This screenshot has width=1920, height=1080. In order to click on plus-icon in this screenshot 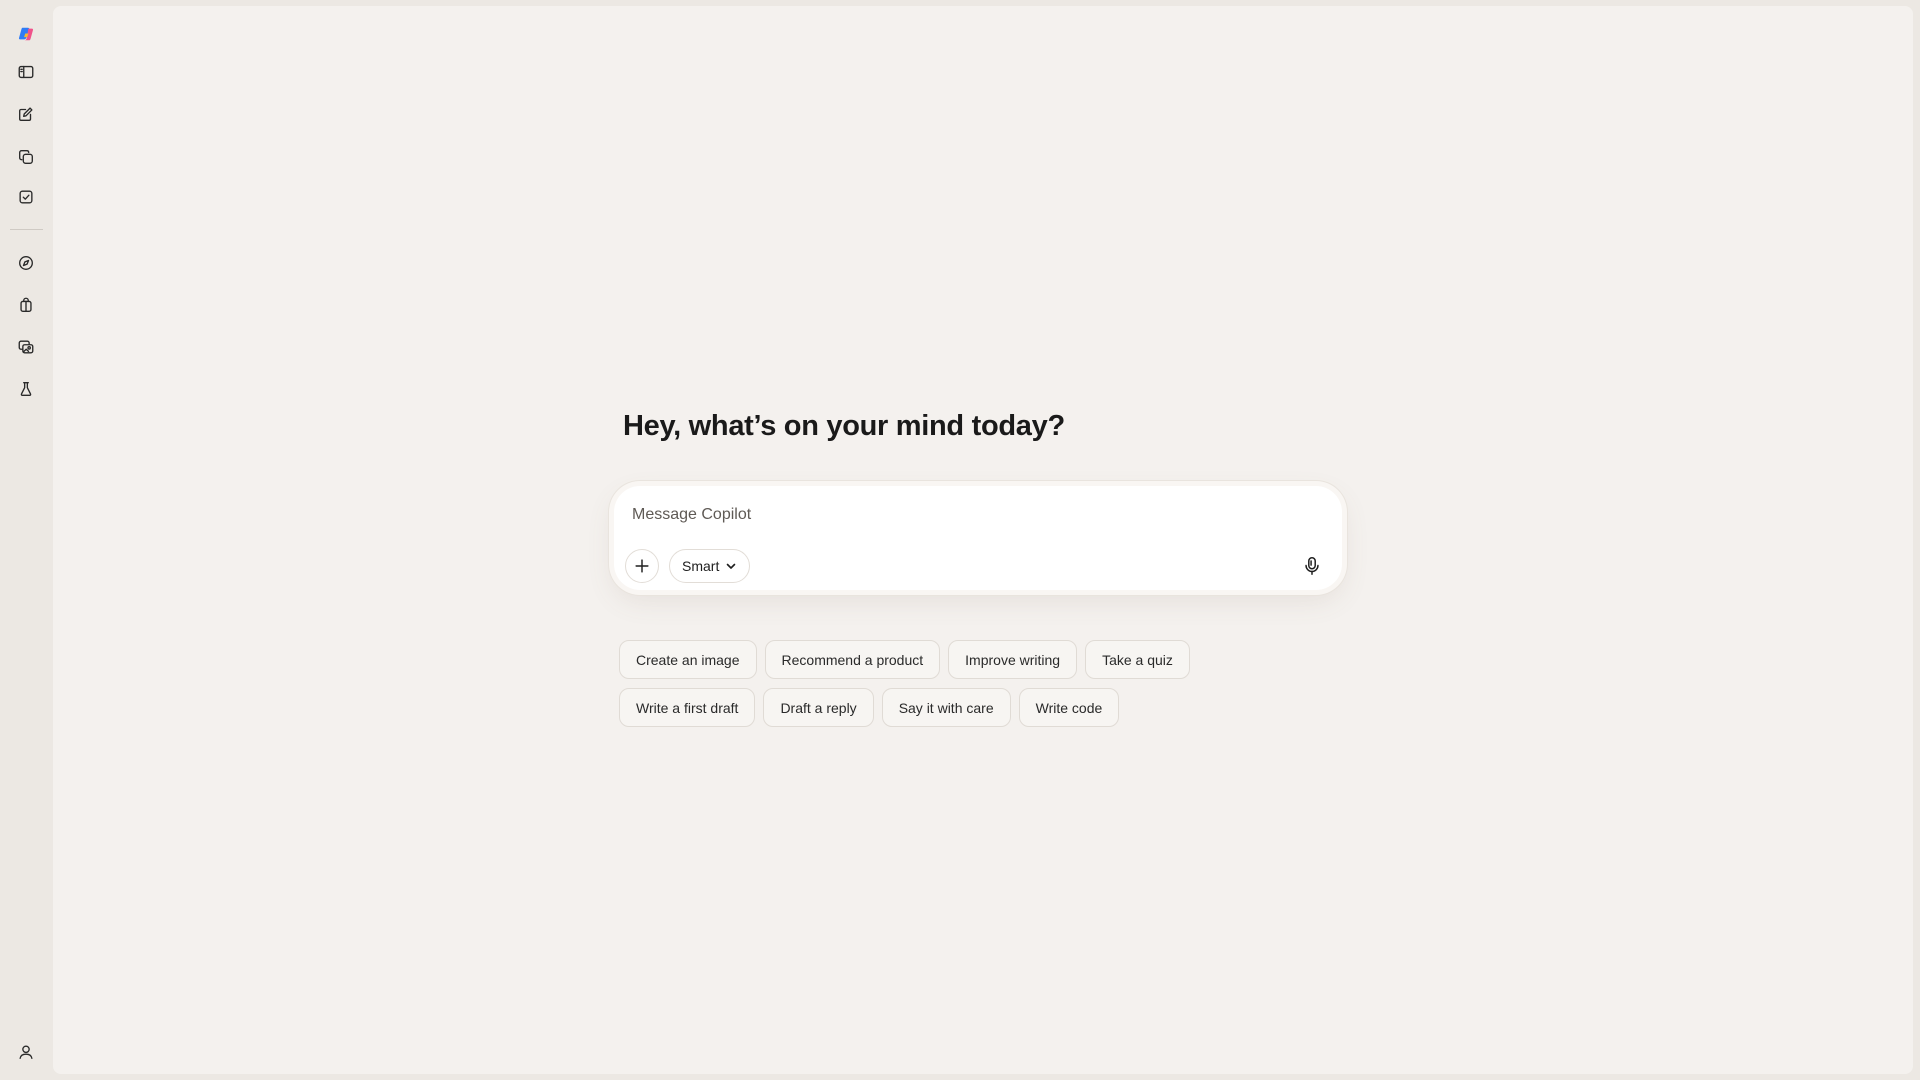, I will do `click(642, 566)`.